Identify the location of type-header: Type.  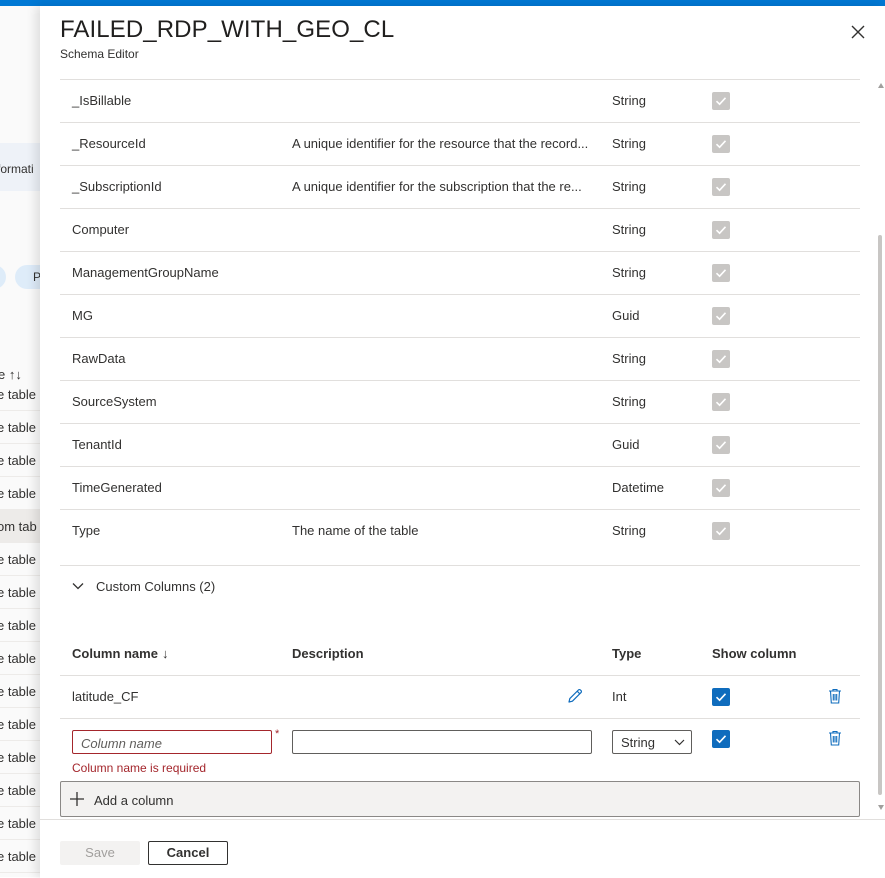
(627, 653).